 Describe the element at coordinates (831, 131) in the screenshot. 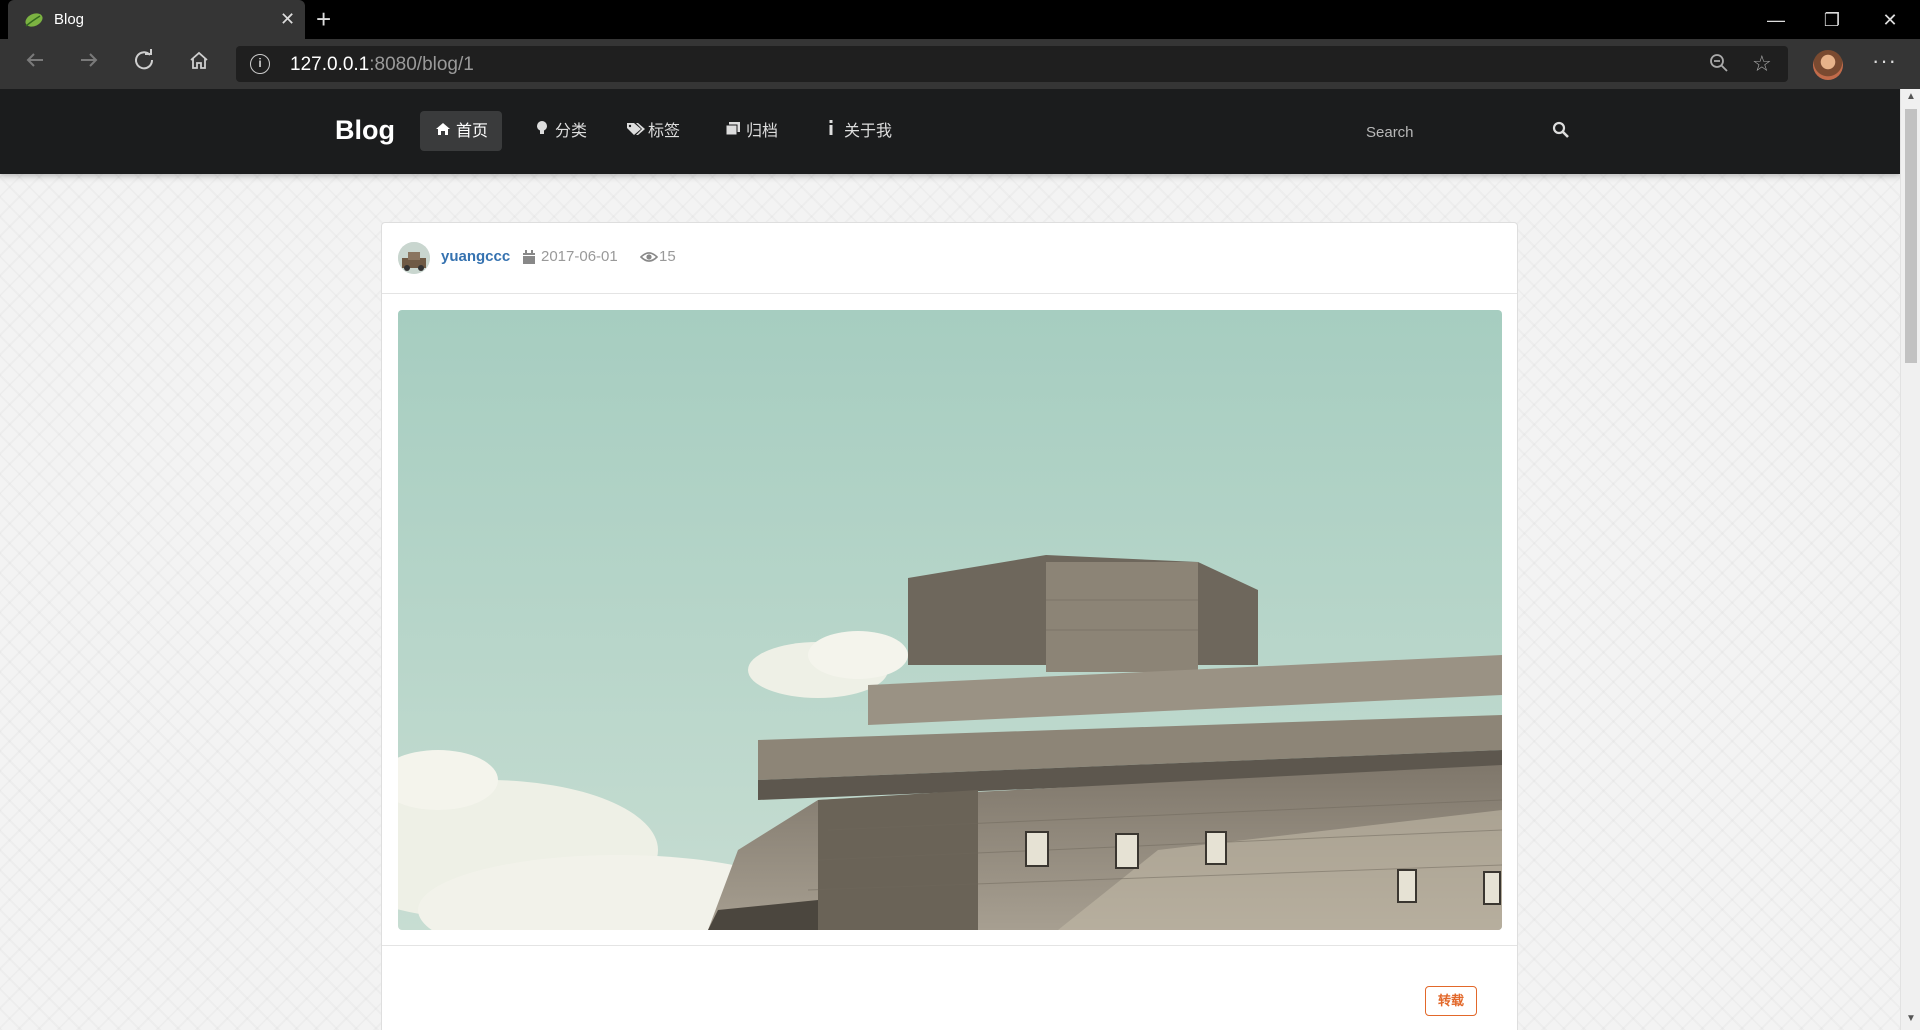

I see `info-icon` at that location.